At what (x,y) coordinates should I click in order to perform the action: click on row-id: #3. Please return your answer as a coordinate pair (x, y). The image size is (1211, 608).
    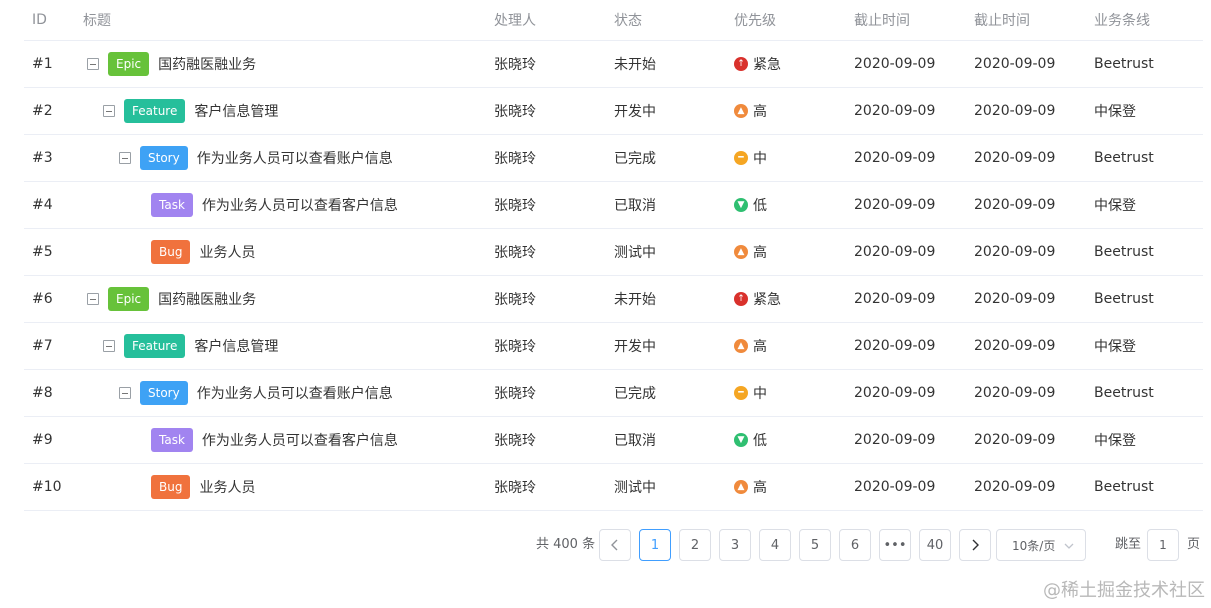
    Looking at the image, I should click on (42, 158).